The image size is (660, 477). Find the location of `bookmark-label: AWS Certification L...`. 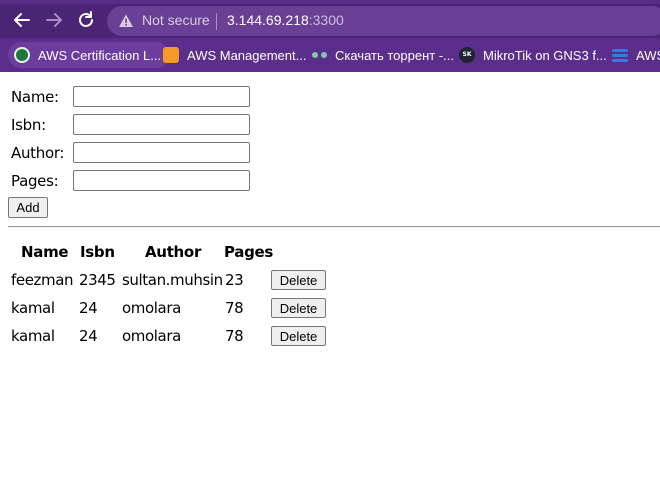

bookmark-label: AWS Certification L... is located at coordinates (100, 55).